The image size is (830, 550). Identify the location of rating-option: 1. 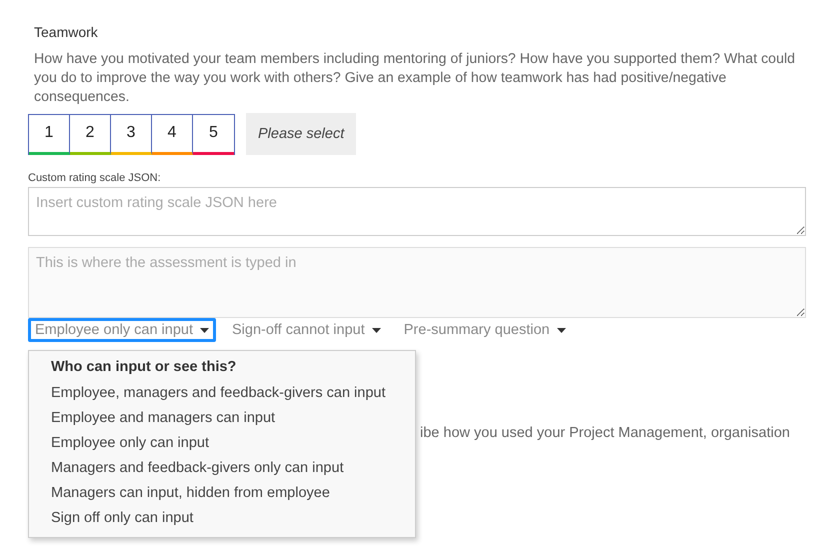
(49, 134).